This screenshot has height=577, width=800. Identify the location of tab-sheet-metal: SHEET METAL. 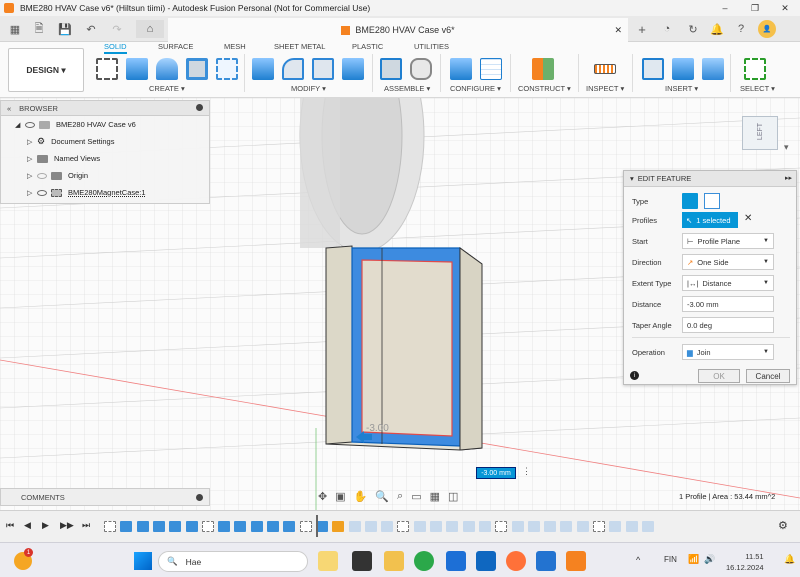
(299, 46).